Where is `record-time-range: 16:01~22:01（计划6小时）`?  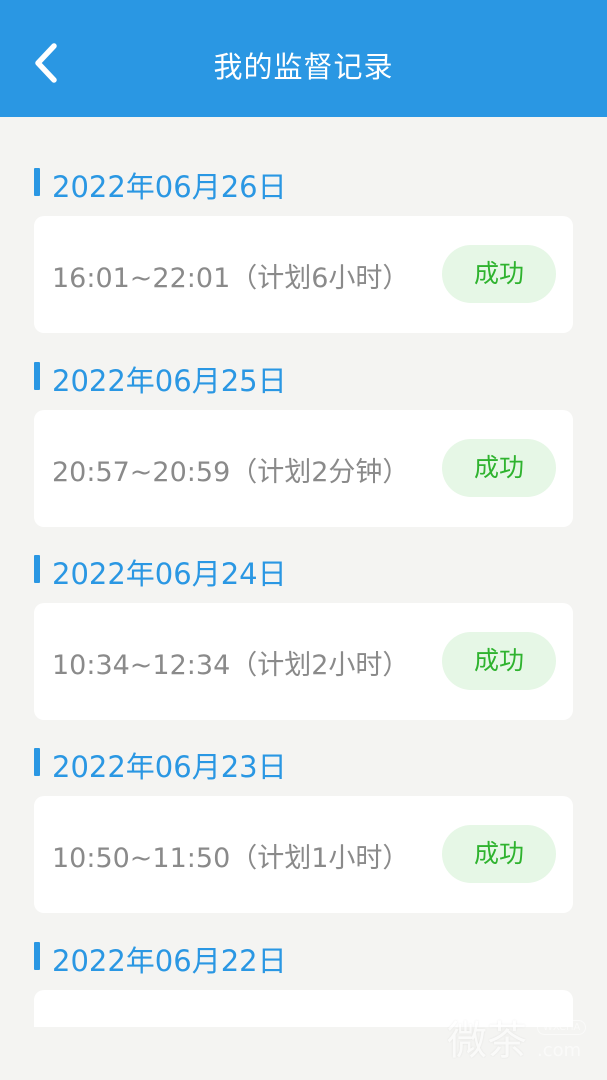 record-time-range: 16:01~22:01（计划6小时） is located at coordinates (231, 278).